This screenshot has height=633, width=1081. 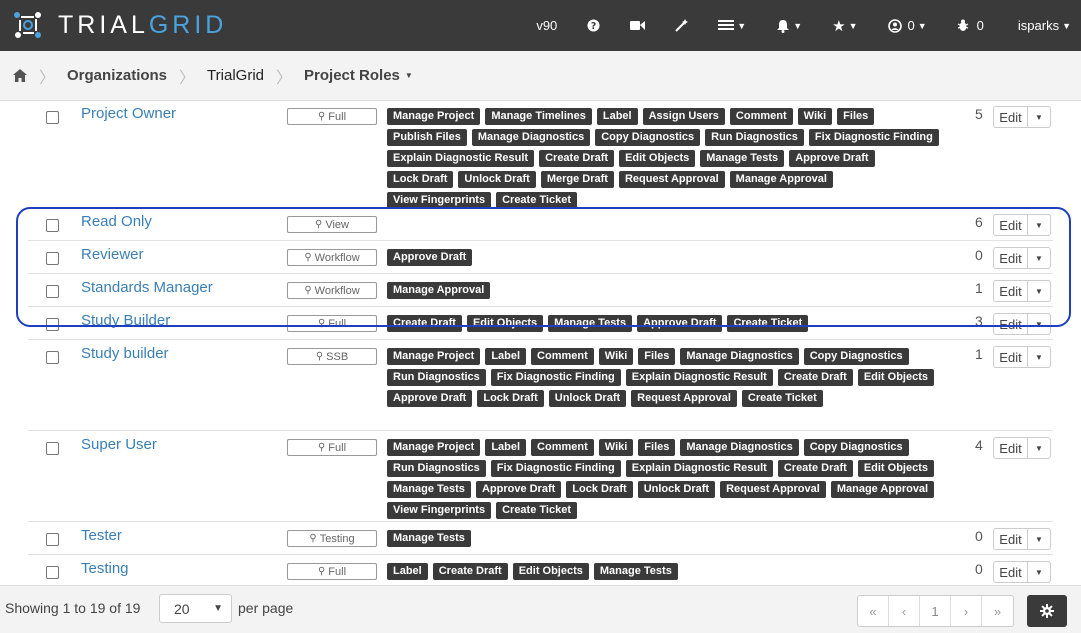 I want to click on role-name-link: Project Owner, so click(x=128, y=113).